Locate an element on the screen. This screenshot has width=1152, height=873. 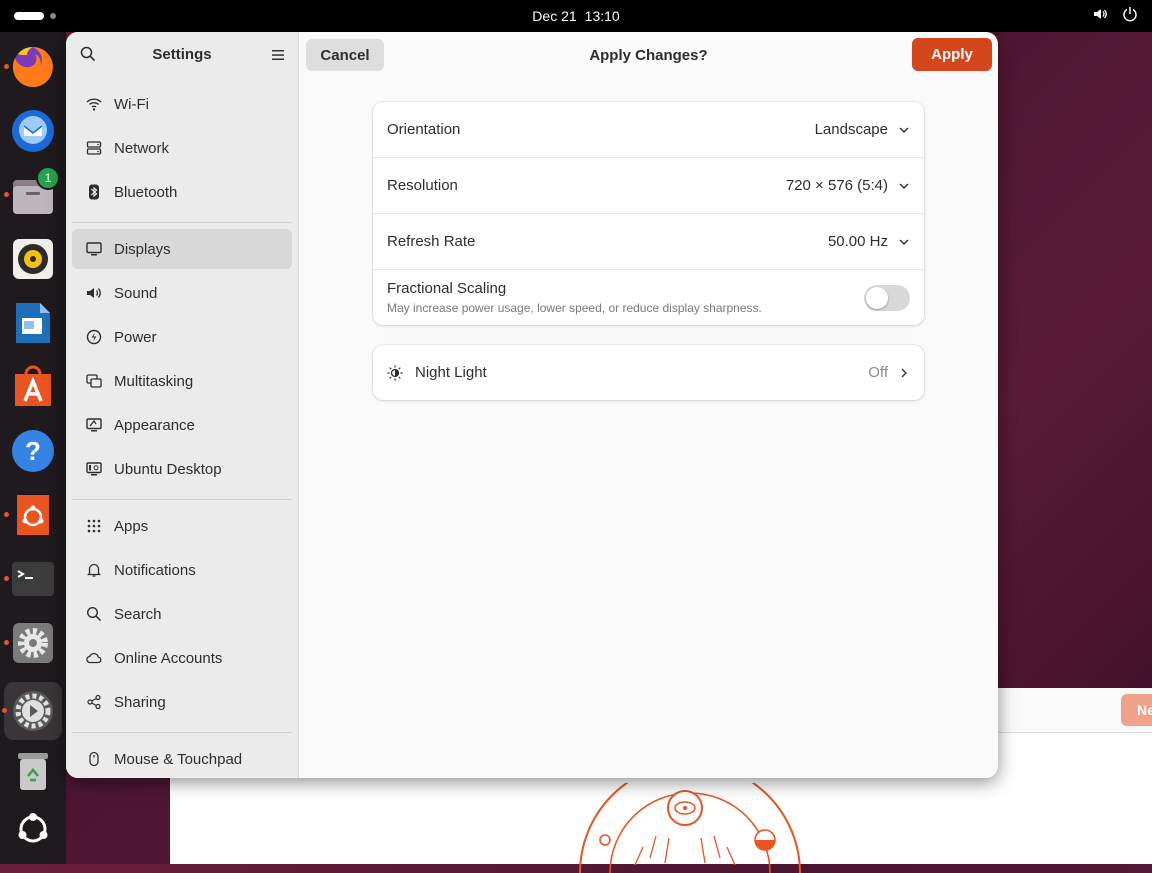
firefox-icon is located at coordinates (32, 67).